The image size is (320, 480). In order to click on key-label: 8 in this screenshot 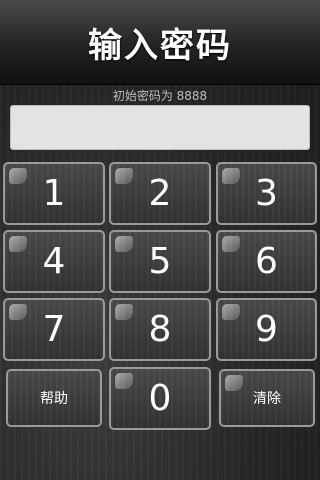, I will do `click(160, 329)`.